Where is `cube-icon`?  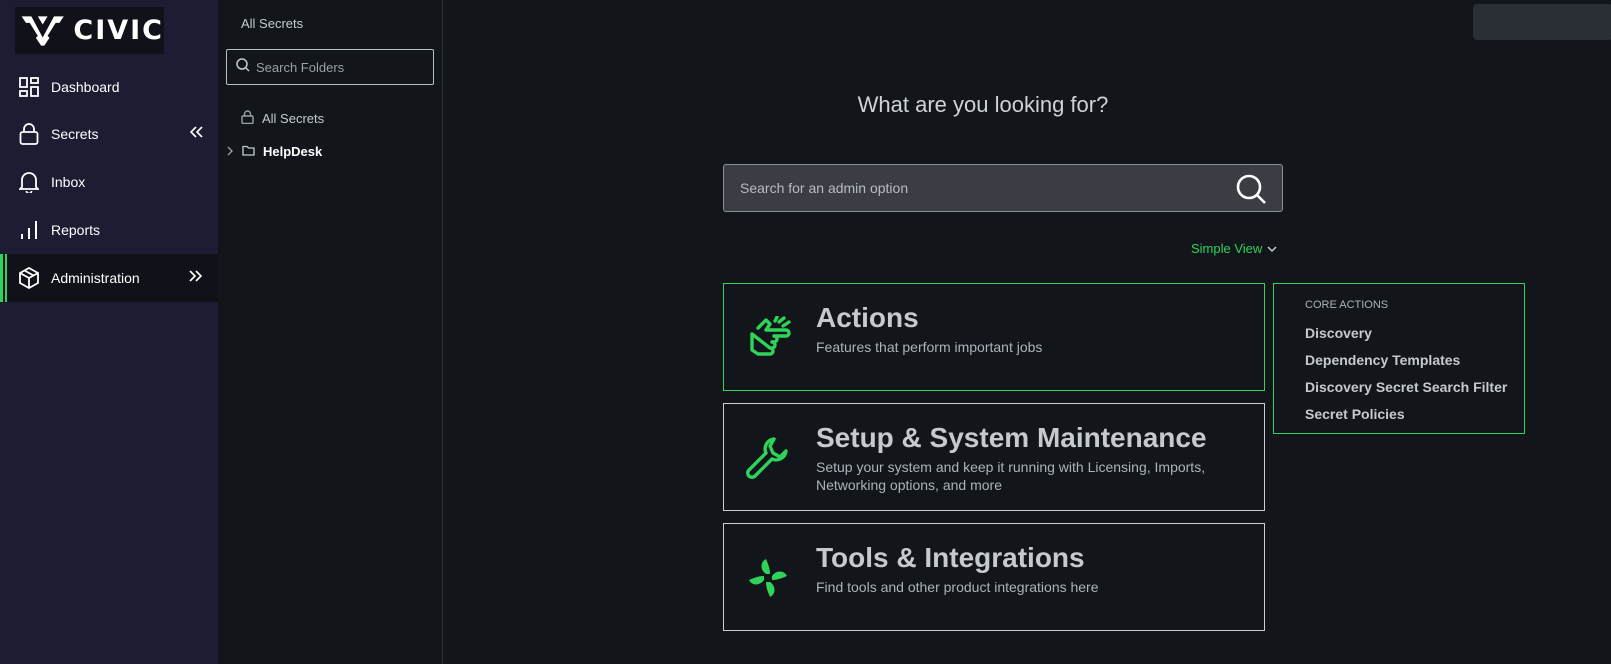 cube-icon is located at coordinates (29, 278).